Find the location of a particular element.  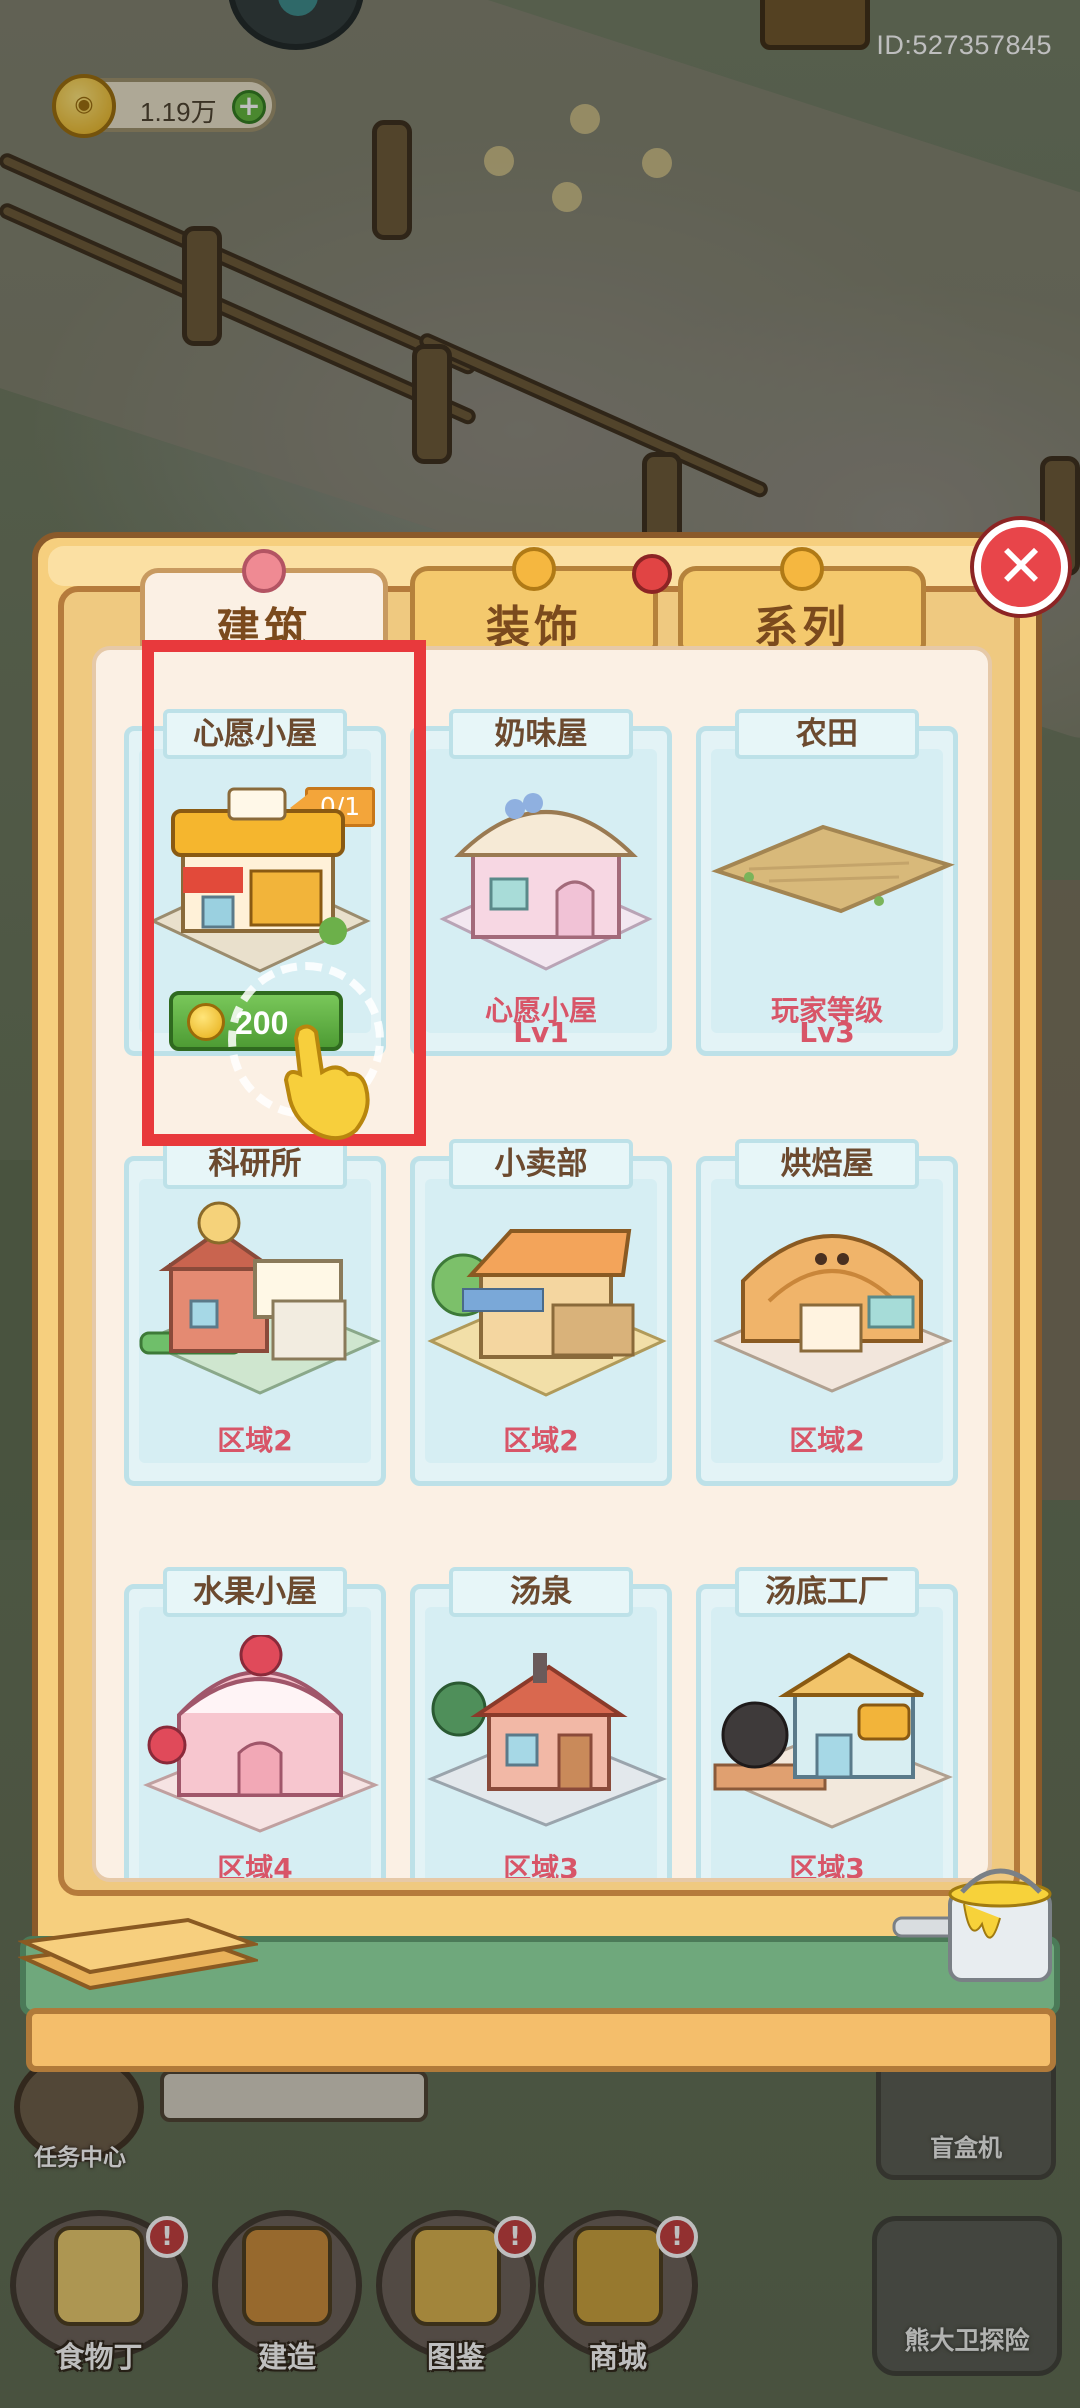

building-name: 烘焙屋 is located at coordinates (827, 1164).